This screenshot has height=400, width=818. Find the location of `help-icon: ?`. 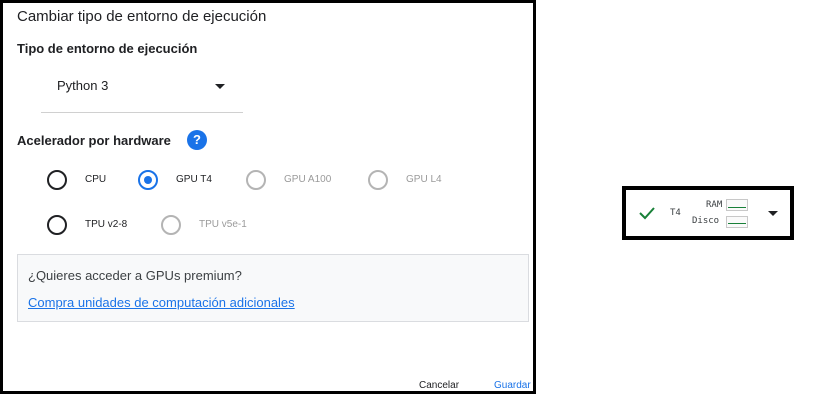

help-icon: ? is located at coordinates (197, 140).